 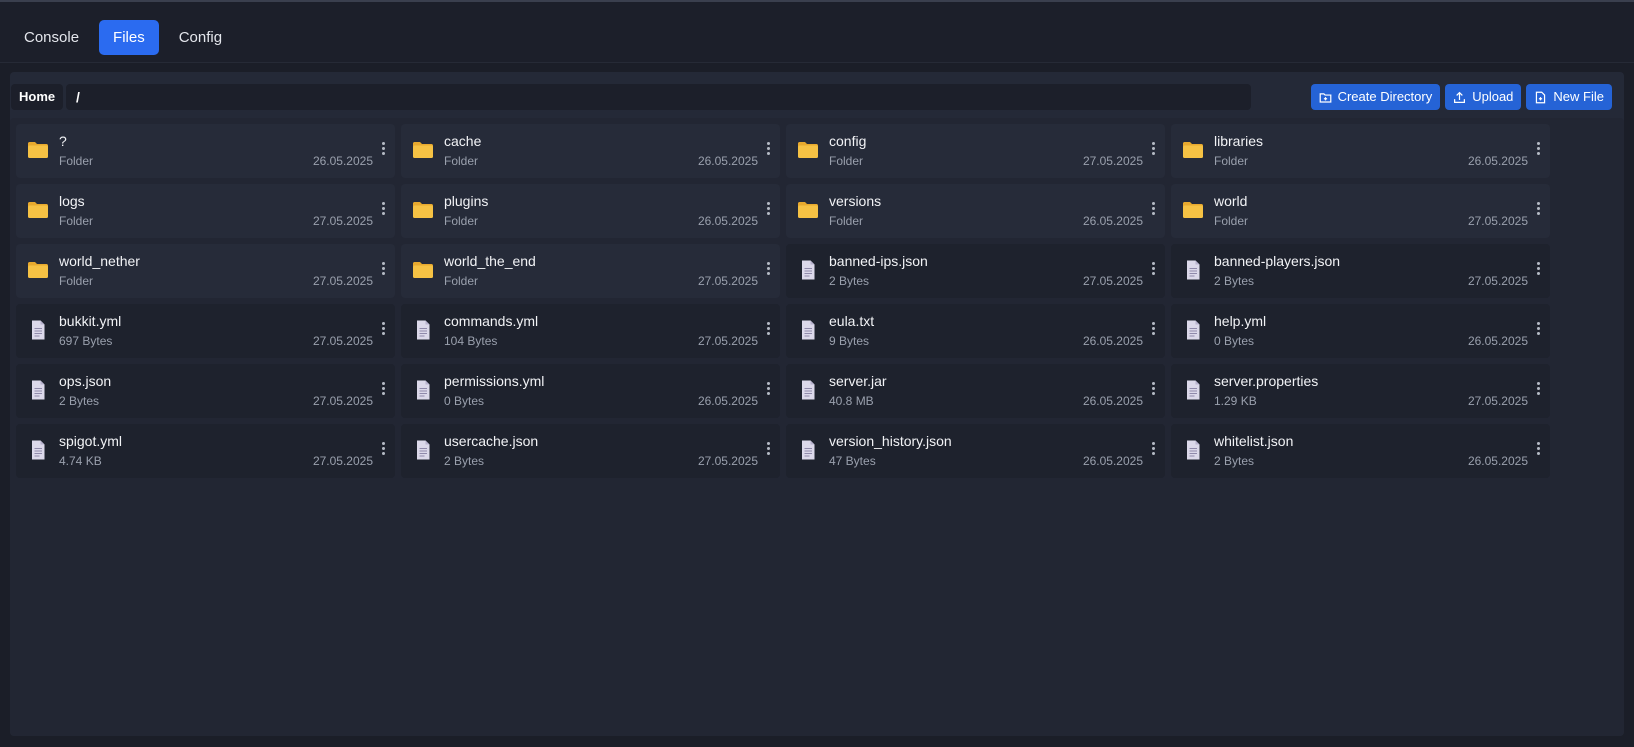 I want to click on file-item: whitelist.json 2 Bytes 26.05.2025, so click(x=1360, y=451).